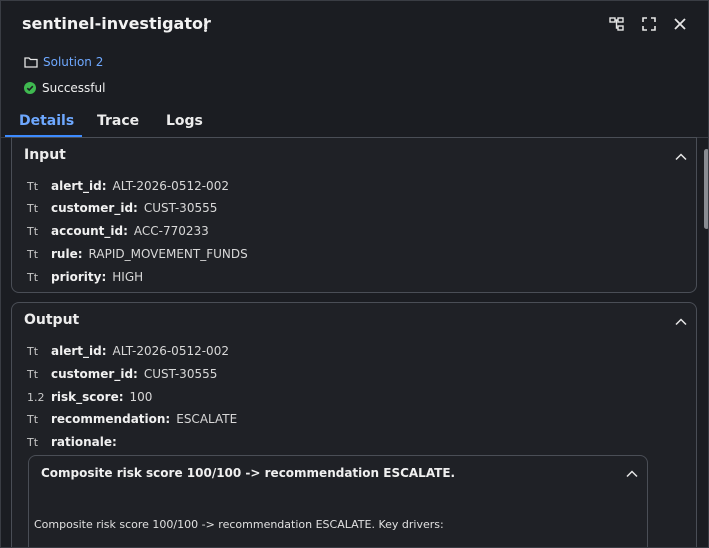  Describe the element at coordinates (45, 155) in the screenshot. I see `input-title: Input` at that location.